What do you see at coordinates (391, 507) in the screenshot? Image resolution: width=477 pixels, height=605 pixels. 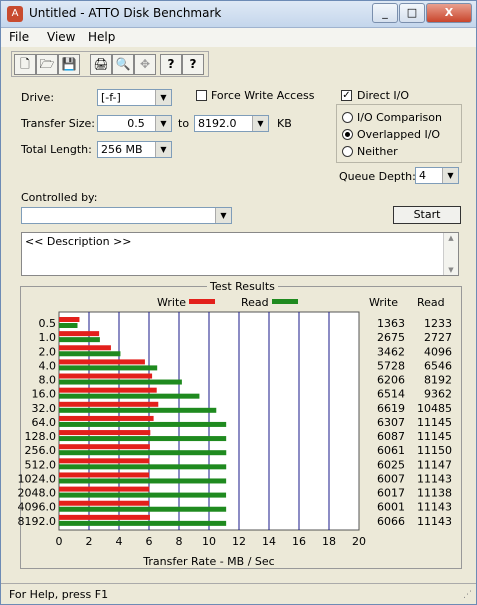 I see `write-value-label: 6001` at bounding box center [391, 507].